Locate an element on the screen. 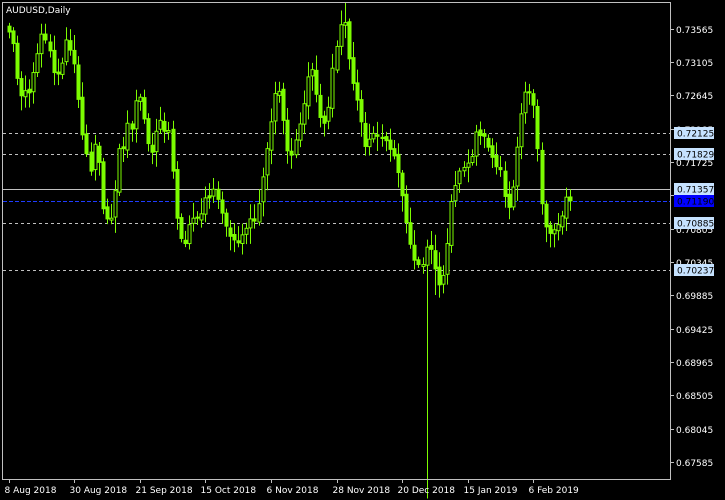  price-tick-label: 0.68505 is located at coordinates (694, 397).